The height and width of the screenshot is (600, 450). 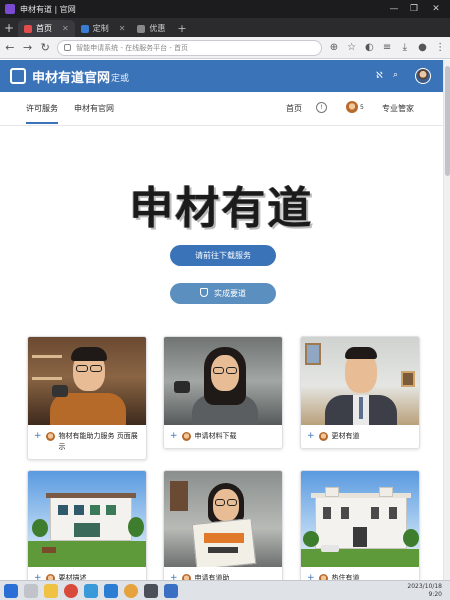 What do you see at coordinates (91, 590) in the screenshot?
I see `mail-icon` at bounding box center [91, 590].